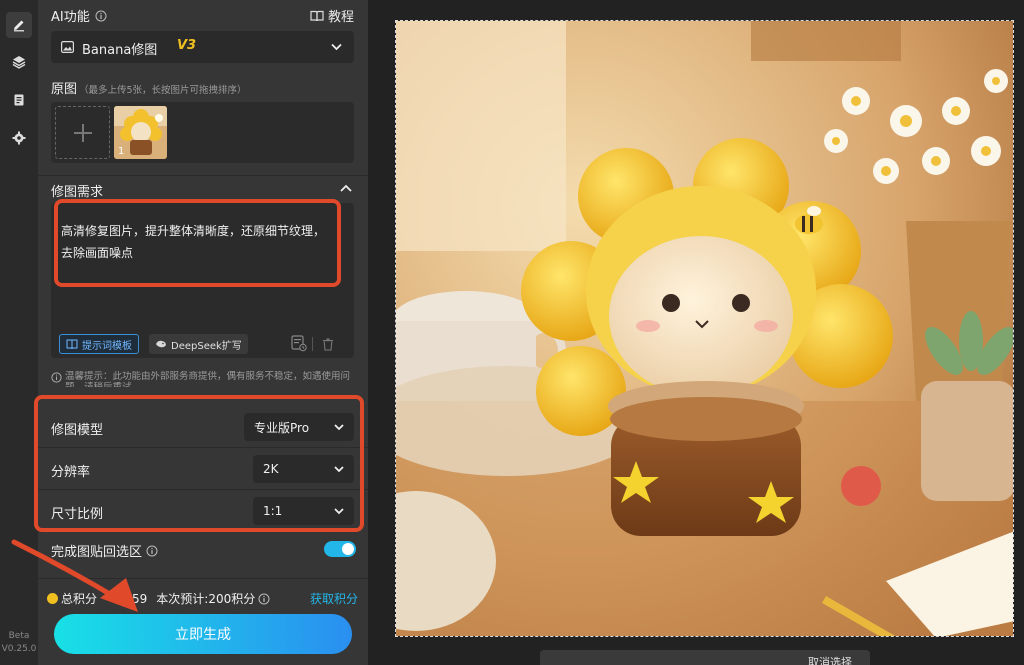 This screenshot has width=1024, height=665. I want to click on model-select: Banana修图 V3, so click(202, 47).